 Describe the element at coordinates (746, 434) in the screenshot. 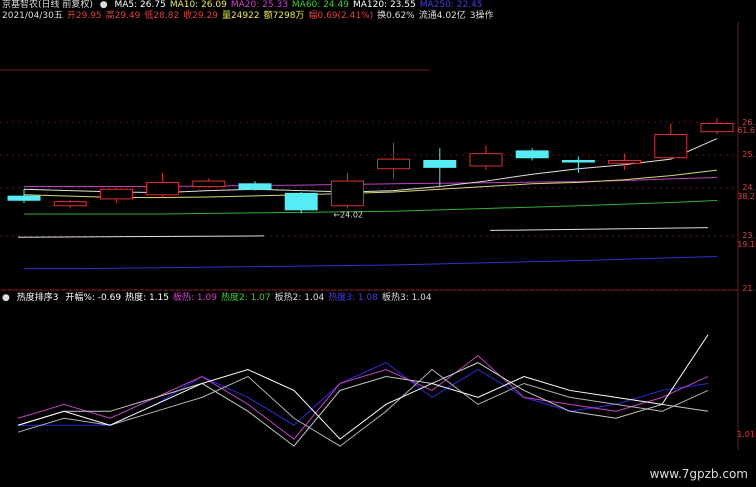

I see `price-axis-label: 1.01` at that location.